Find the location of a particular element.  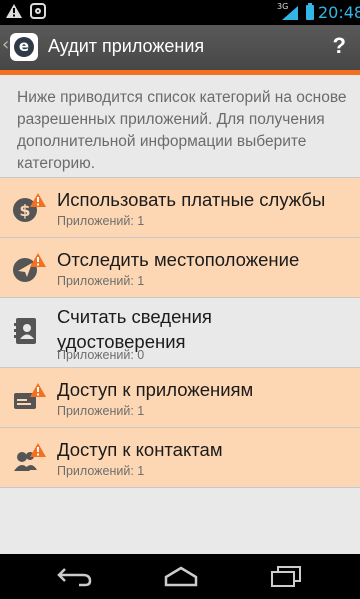

app-access-icon is located at coordinates (30, 396).